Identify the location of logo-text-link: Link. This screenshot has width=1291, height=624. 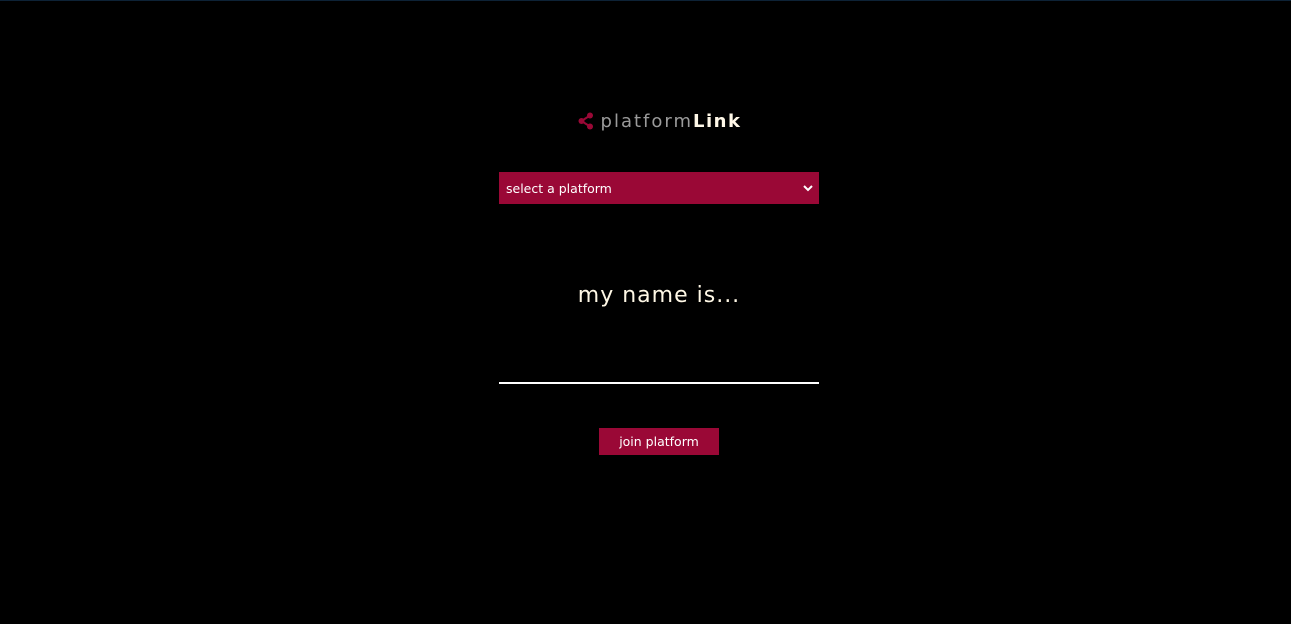
(717, 121).